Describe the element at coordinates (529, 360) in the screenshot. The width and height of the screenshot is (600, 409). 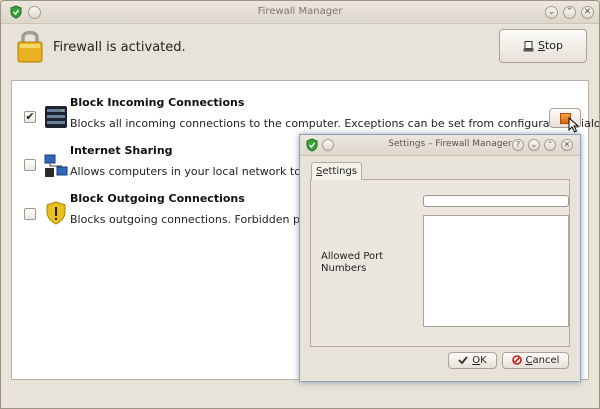
I see `cancel-accel: C` at that location.